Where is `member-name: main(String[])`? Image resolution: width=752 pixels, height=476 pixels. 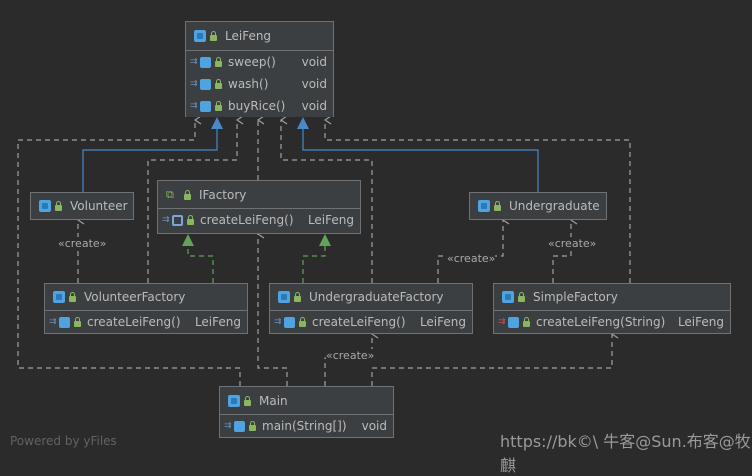 member-name: main(String[]) is located at coordinates (304, 426).